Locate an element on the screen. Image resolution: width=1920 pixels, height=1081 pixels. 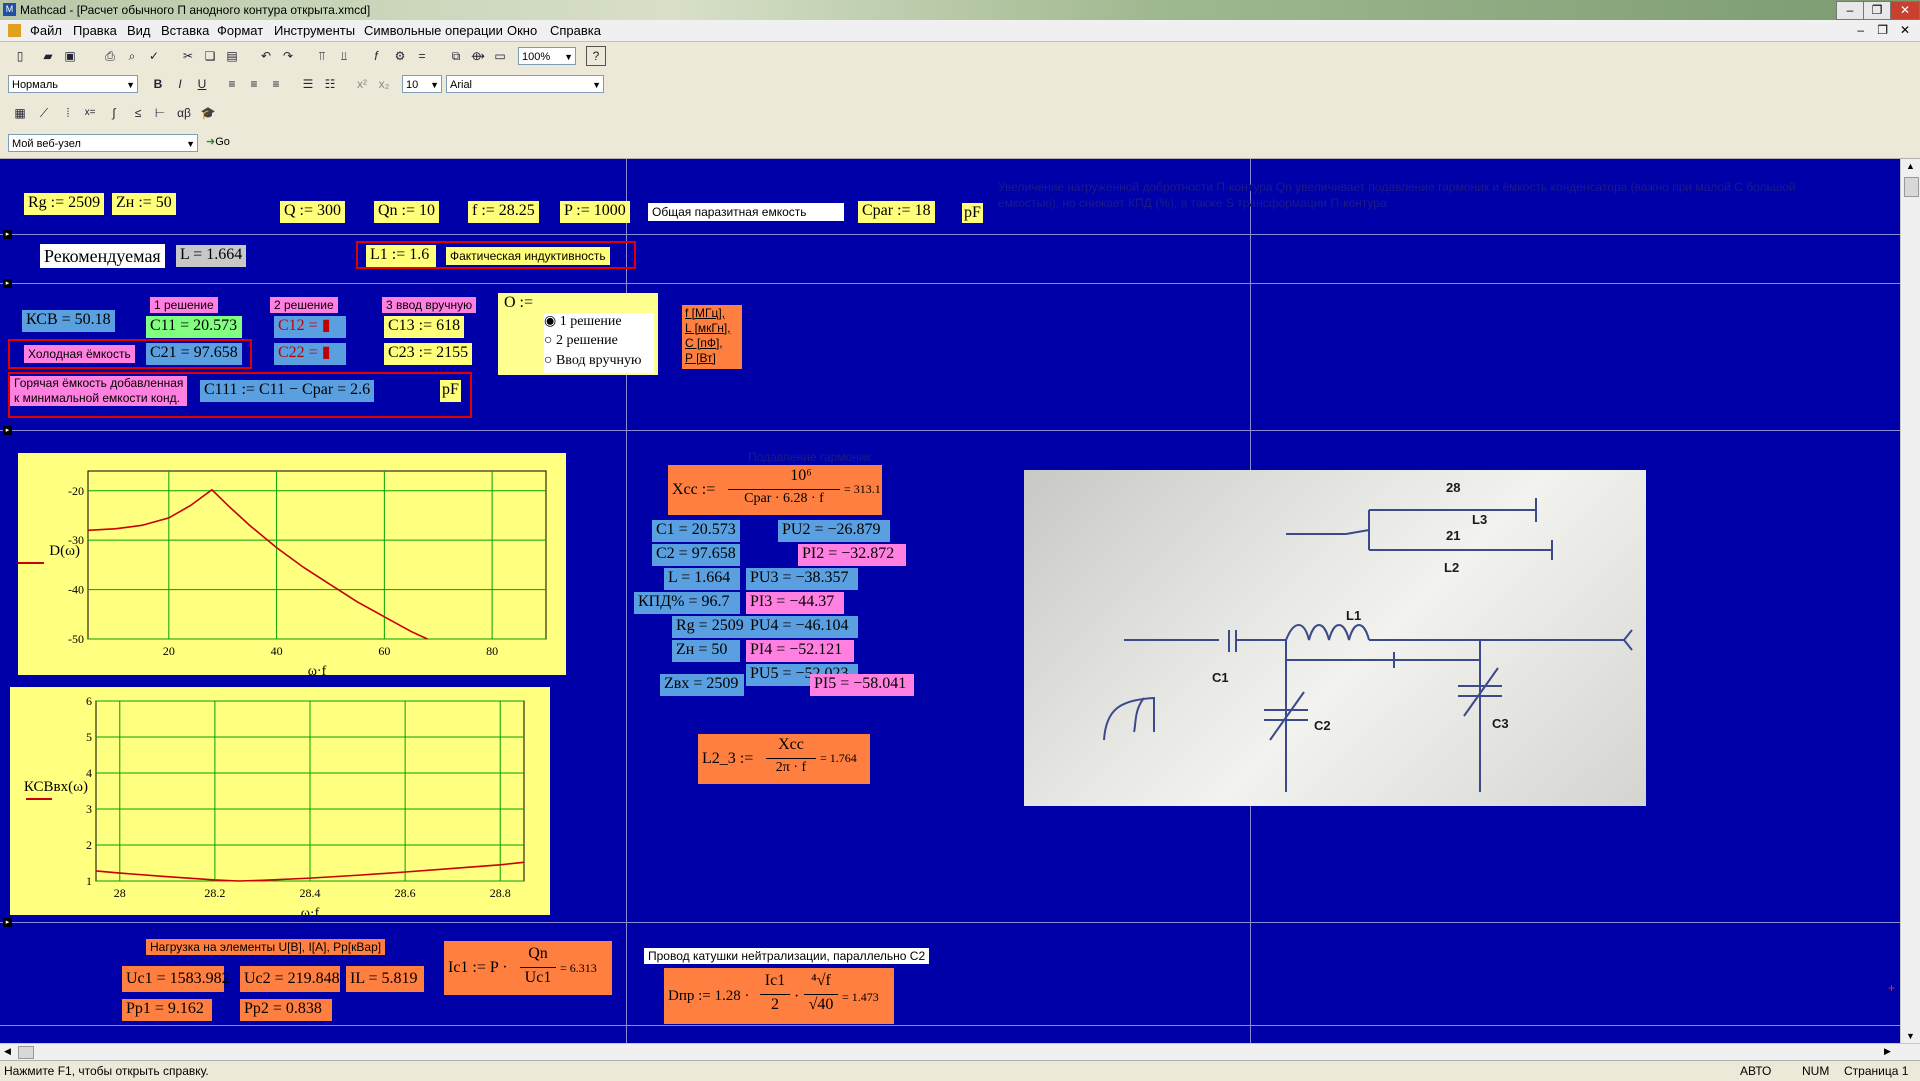
greek-icon: αβ is located at coordinates (184, 113).